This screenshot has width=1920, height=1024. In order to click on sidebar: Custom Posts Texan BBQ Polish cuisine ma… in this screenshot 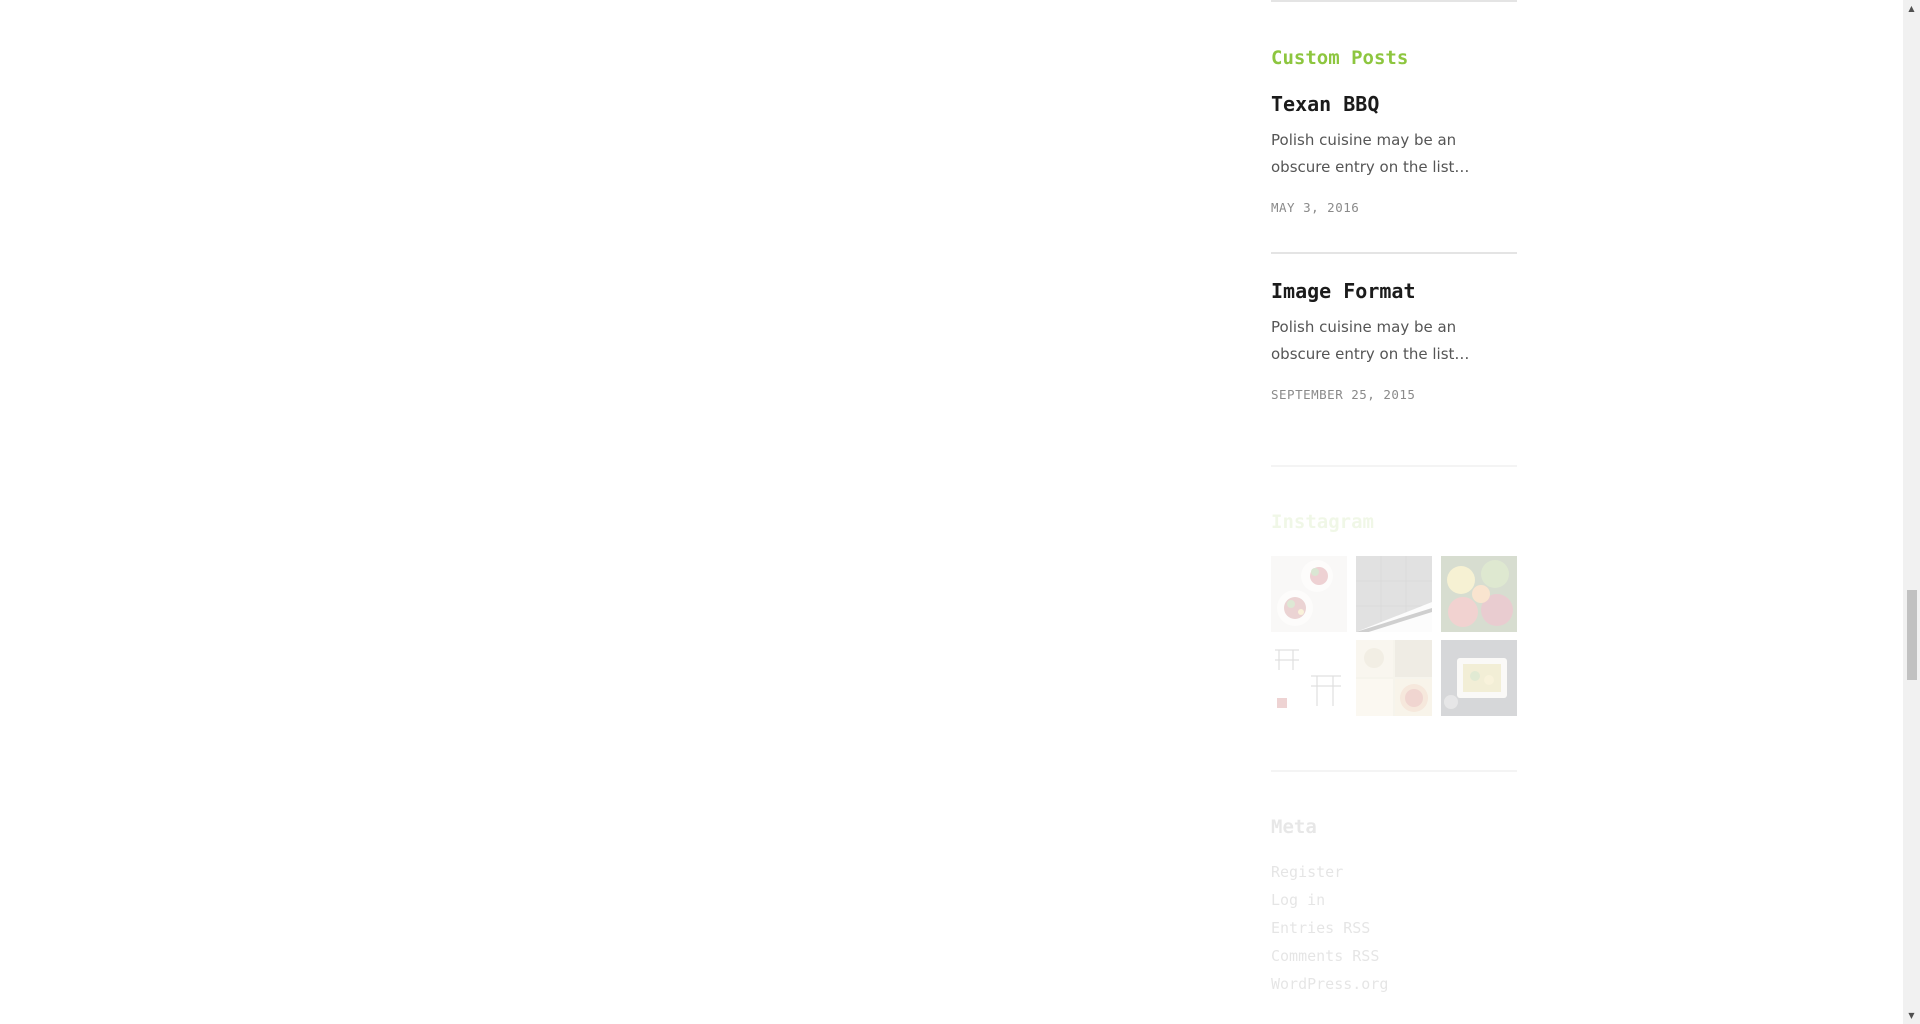, I will do `click(1394, 496)`.